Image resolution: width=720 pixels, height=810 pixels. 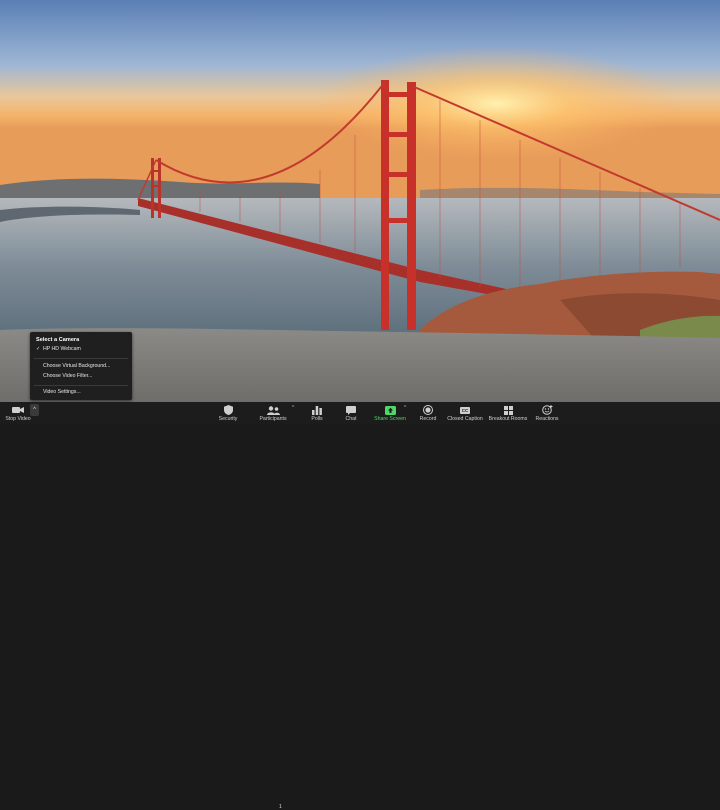 What do you see at coordinates (351, 418) in the screenshot?
I see `chat-label: Chat` at bounding box center [351, 418].